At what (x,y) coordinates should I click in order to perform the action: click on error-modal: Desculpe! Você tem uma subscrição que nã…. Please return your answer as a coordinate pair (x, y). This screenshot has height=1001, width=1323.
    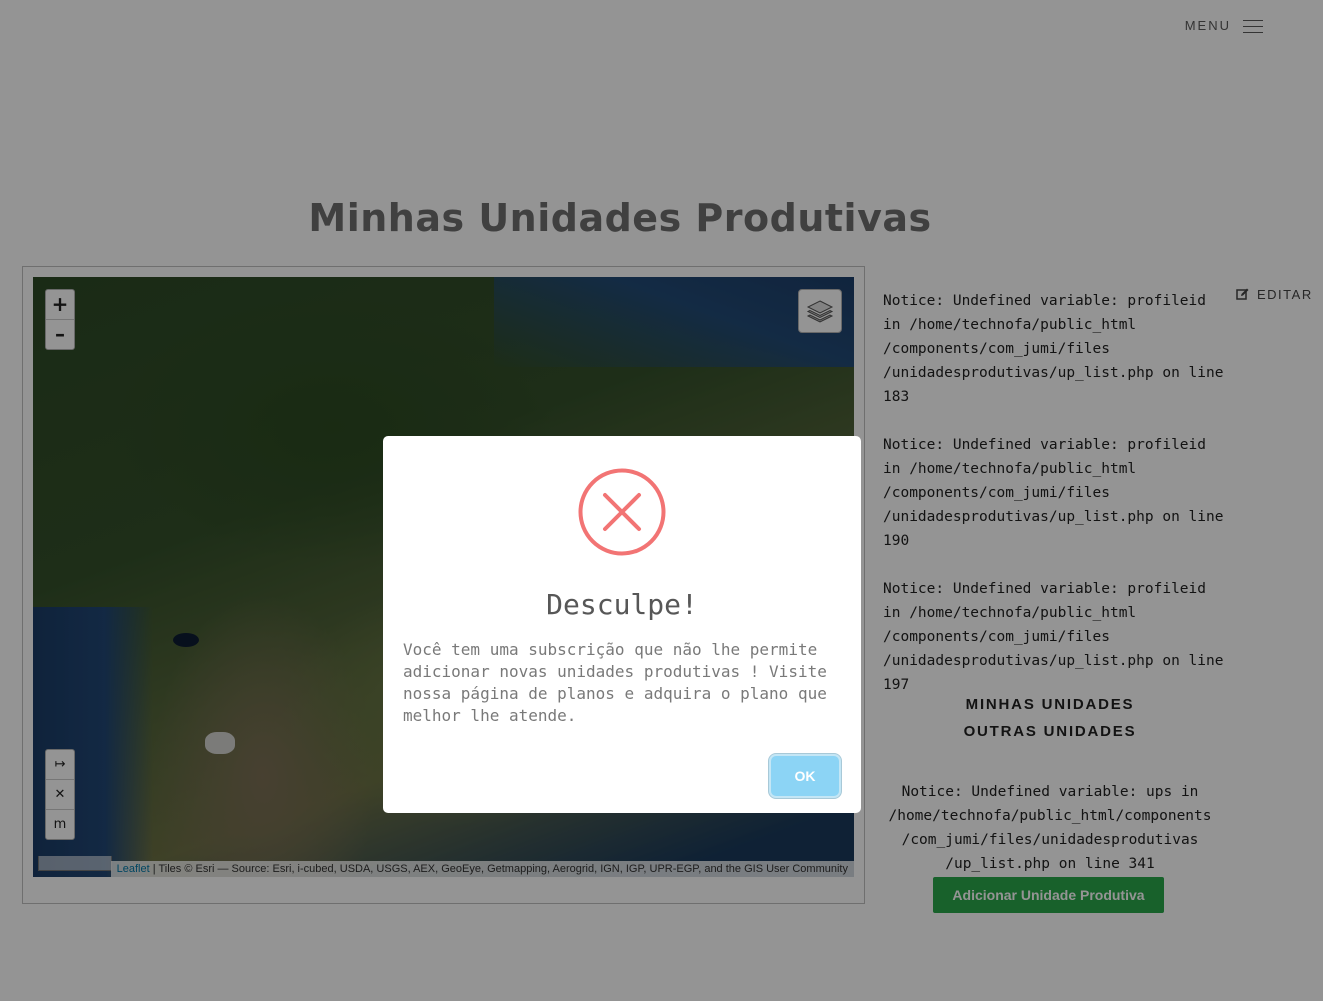
    Looking at the image, I should click on (622, 624).